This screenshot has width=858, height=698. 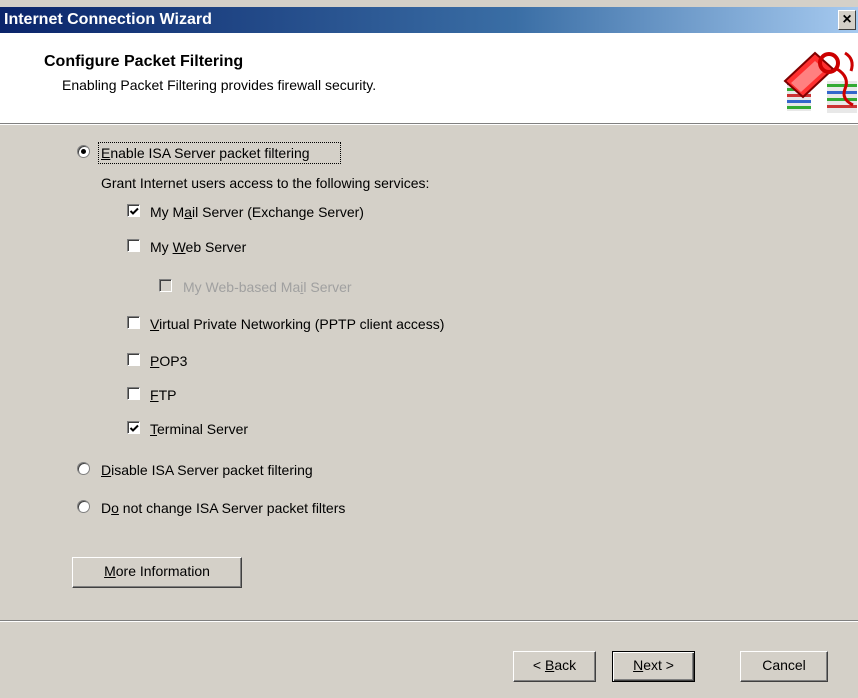 I want to click on mail-server-checkbox, so click(x=133, y=210).